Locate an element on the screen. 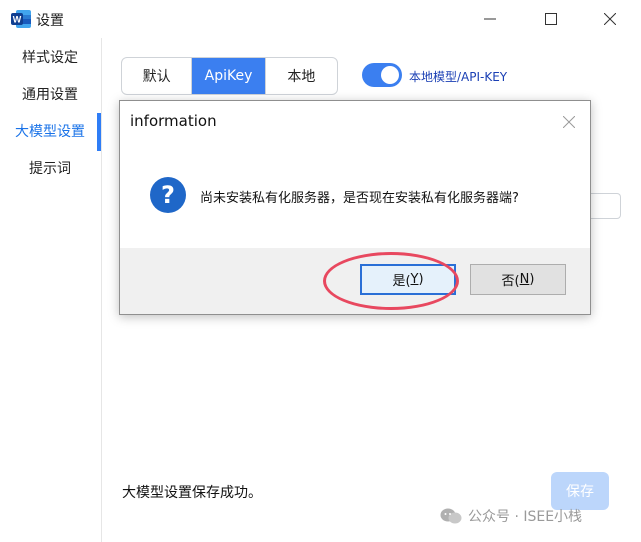  sidebar-item-label: 样式设定 is located at coordinates (50, 58).